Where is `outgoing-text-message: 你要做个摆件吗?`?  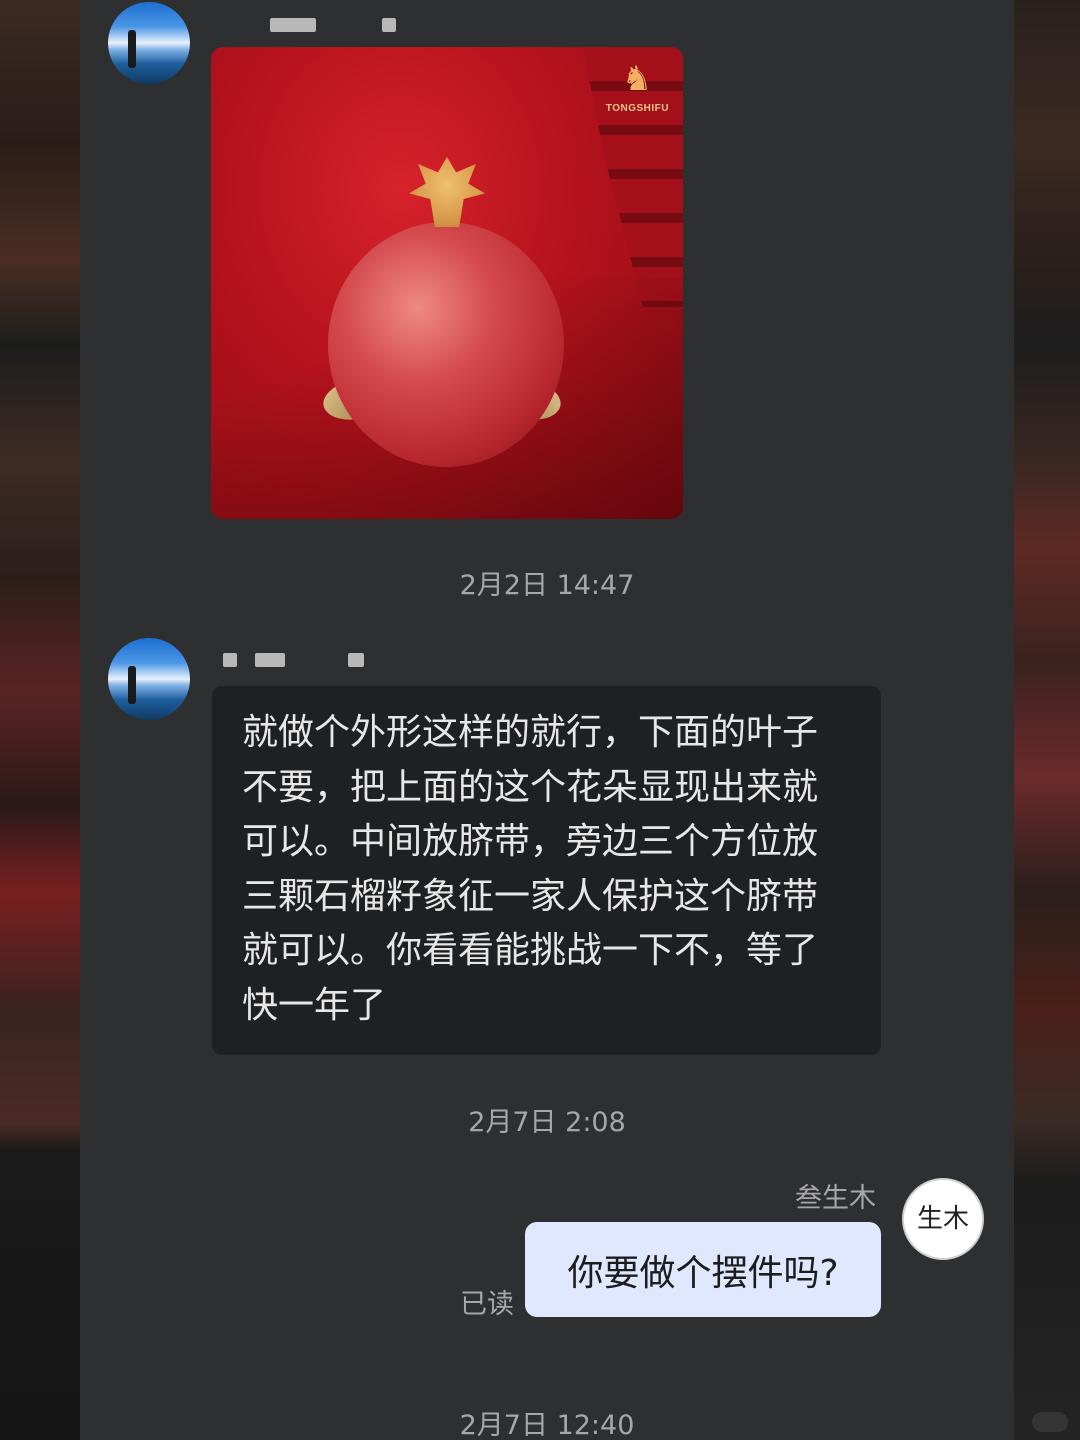
outgoing-text-message: 你要做个摆件吗? is located at coordinates (703, 1269).